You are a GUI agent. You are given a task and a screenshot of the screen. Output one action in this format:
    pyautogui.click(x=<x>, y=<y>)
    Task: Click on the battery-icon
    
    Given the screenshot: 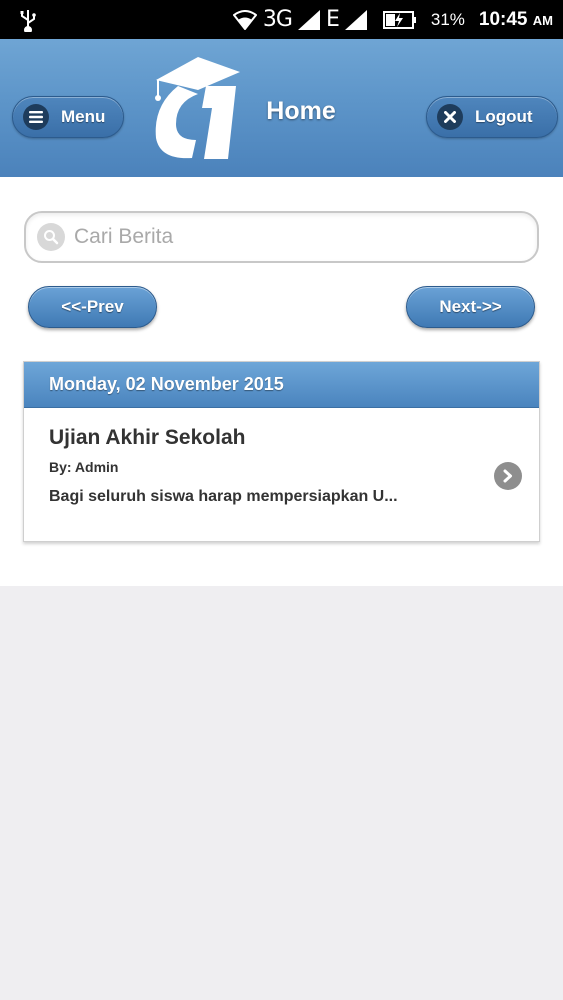 What is the action you would take?
    pyautogui.click(x=399, y=19)
    